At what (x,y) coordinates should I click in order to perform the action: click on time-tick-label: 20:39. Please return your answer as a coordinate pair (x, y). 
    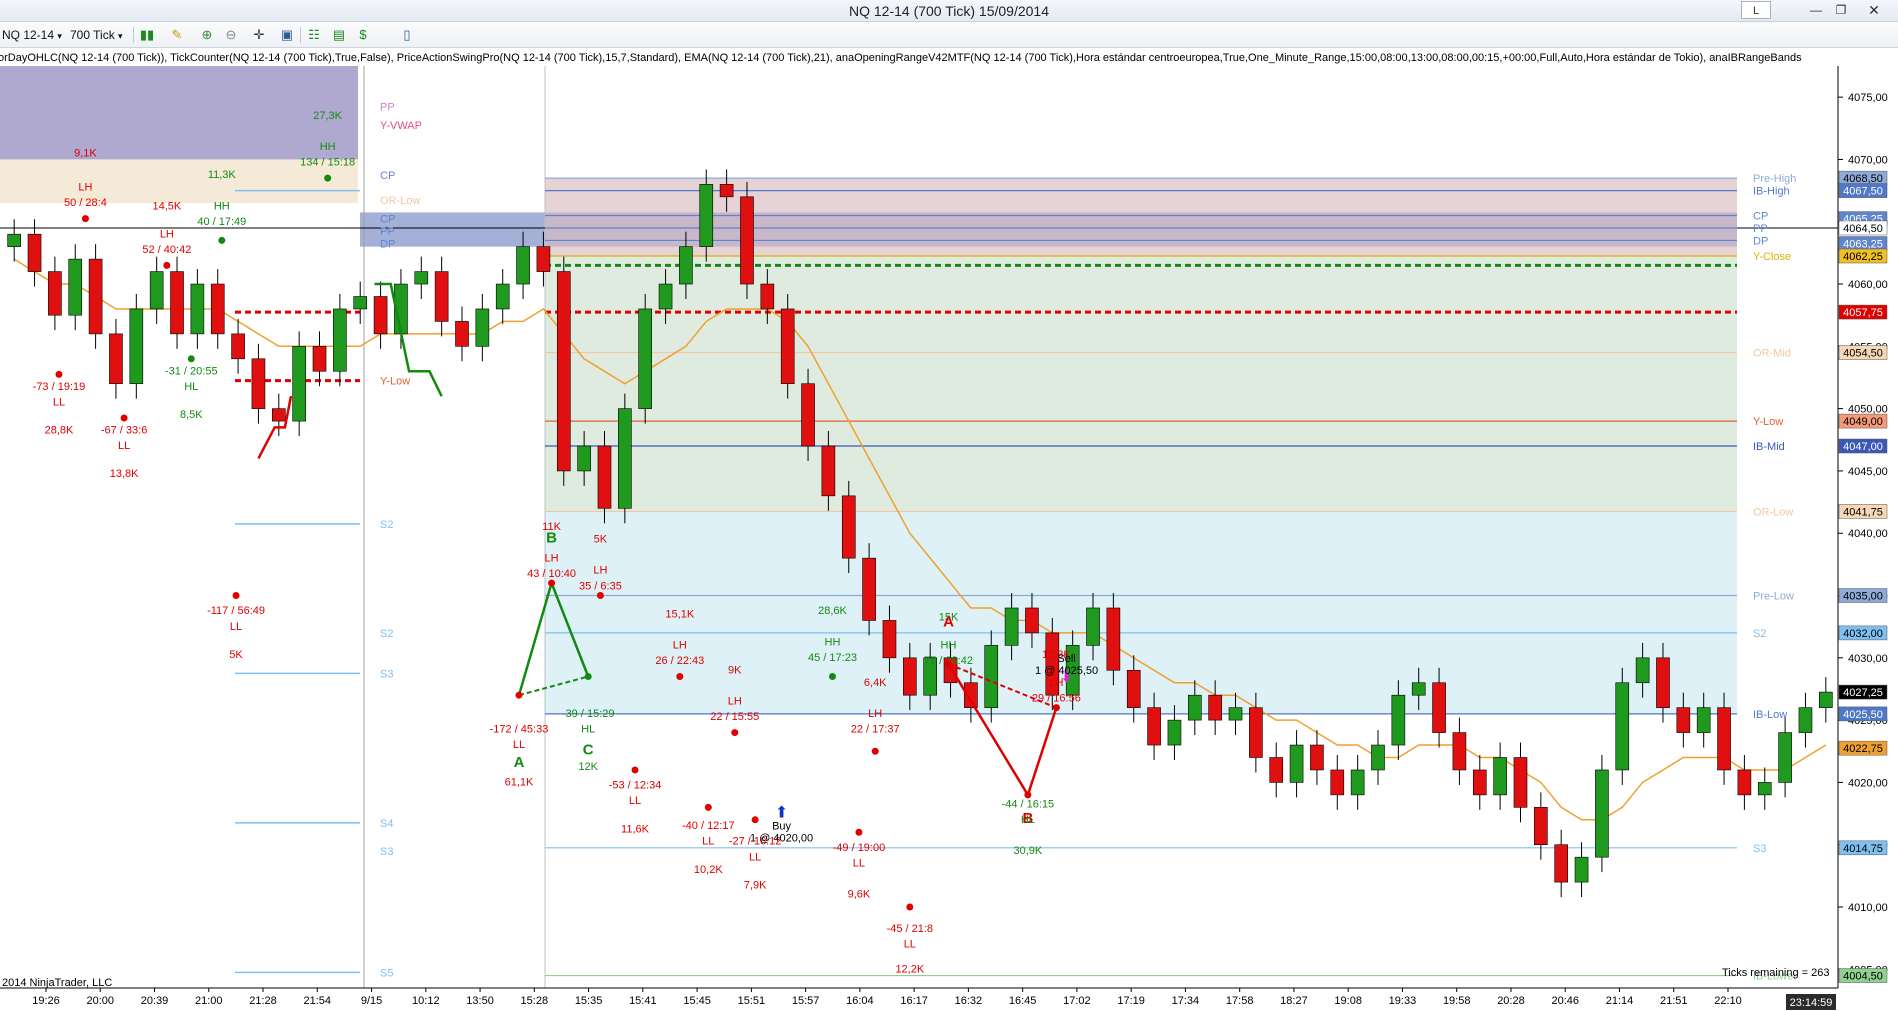
    Looking at the image, I should click on (155, 1001).